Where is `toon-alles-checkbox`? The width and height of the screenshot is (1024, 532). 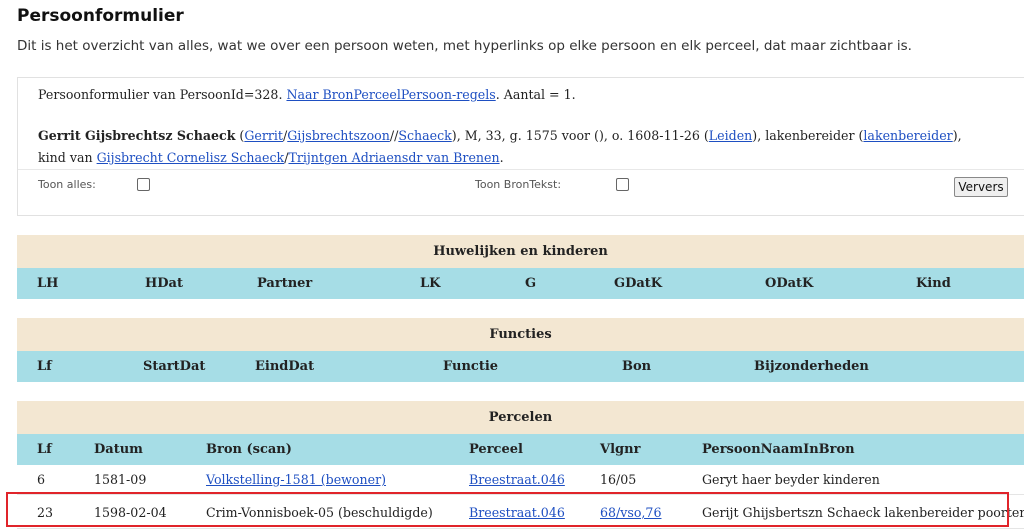 toon-alles-checkbox is located at coordinates (143, 184).